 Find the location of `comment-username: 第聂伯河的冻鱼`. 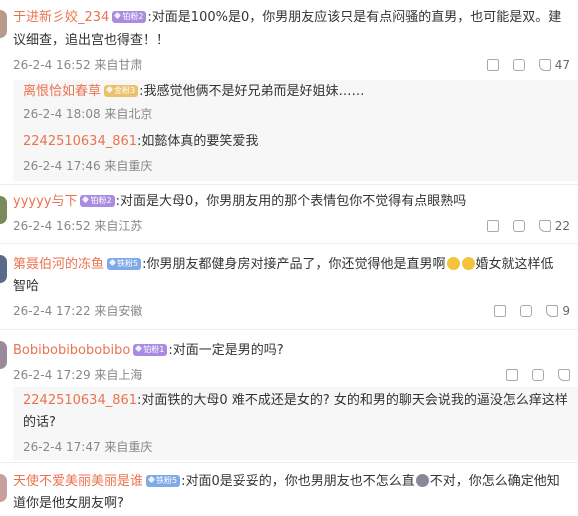

comment-username: 第聂伯河的冻鱼 is located at coordinates (58, 264).